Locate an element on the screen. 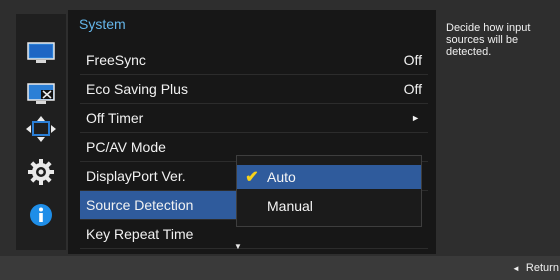  chevron-right-icon: ► is located at coordinates (415, 118).